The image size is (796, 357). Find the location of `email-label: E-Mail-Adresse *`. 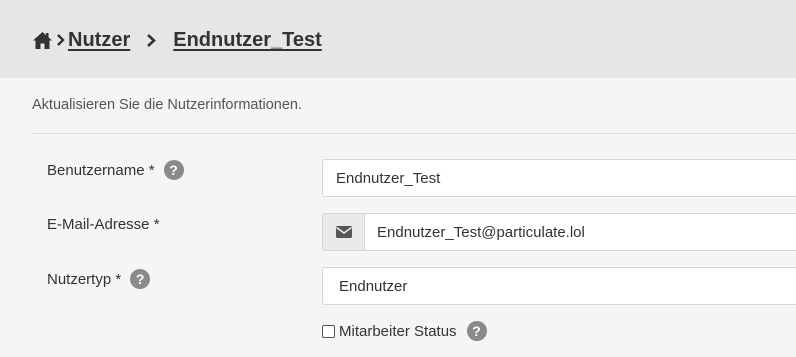

email-label: E-Mail-Adresse * is located at coordinates (103, 224).